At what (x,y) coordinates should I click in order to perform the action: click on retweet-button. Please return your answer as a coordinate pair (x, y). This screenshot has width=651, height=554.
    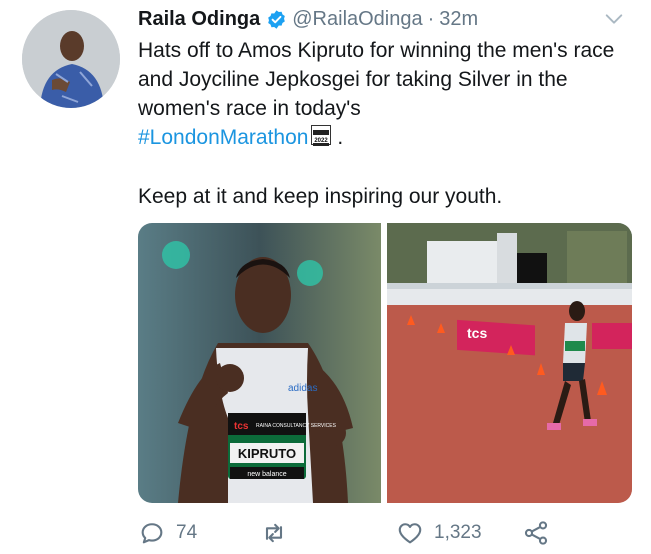
    Looking at the image, I should click on (279, 533).